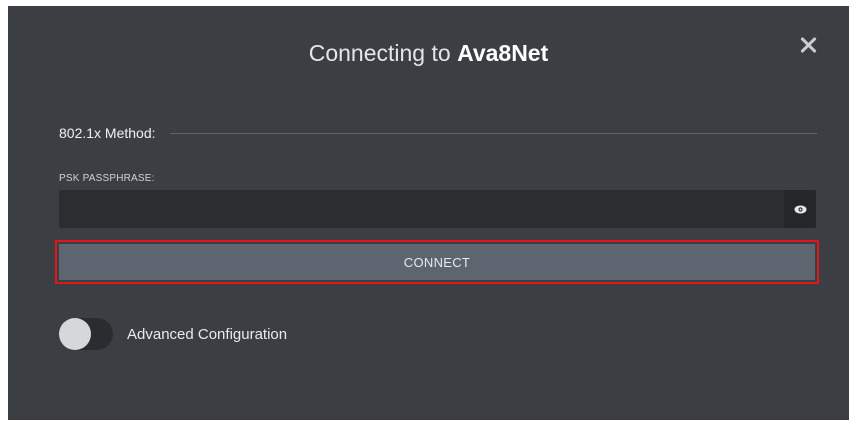  I want to click on connect-button: CONNECT, so click(437, 262).